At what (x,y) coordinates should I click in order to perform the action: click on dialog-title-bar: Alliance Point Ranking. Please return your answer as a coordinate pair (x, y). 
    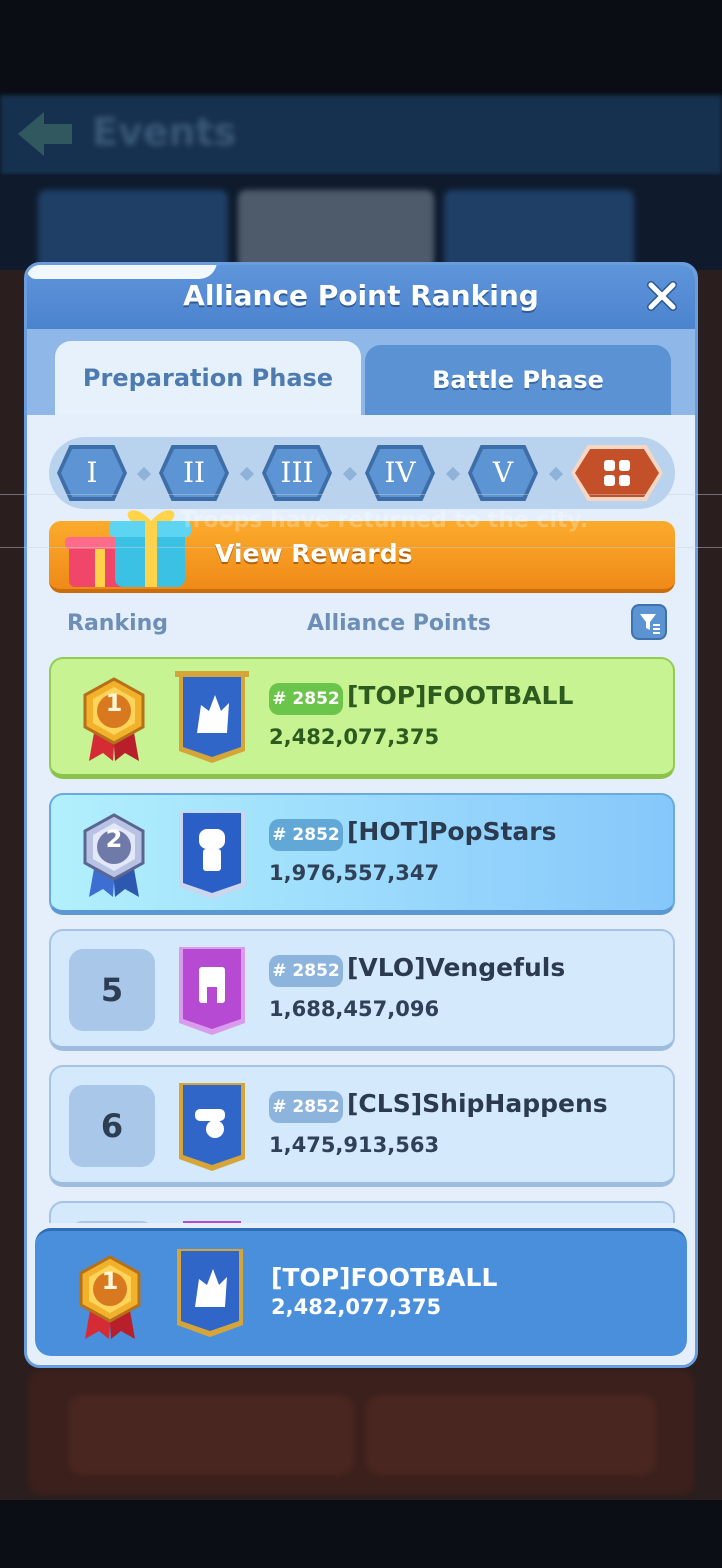
    Looking at the image, I should click on (361, 297).